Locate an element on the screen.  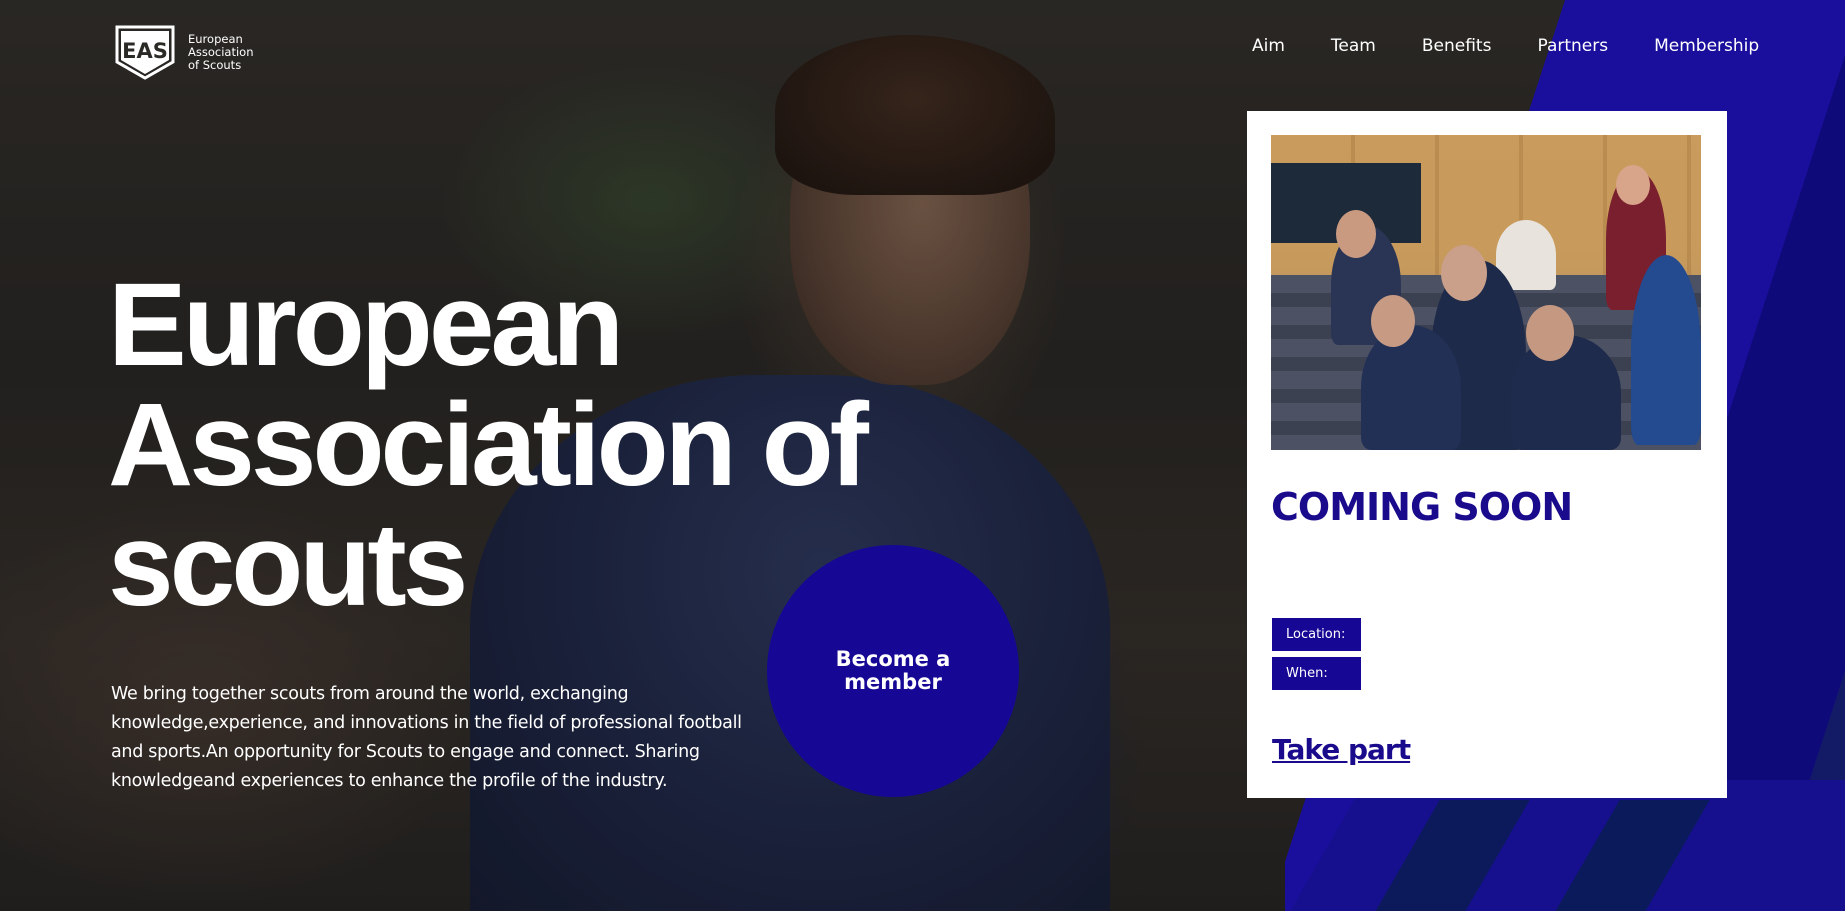
nav-team: Team is located at coordinates (1353, 46).